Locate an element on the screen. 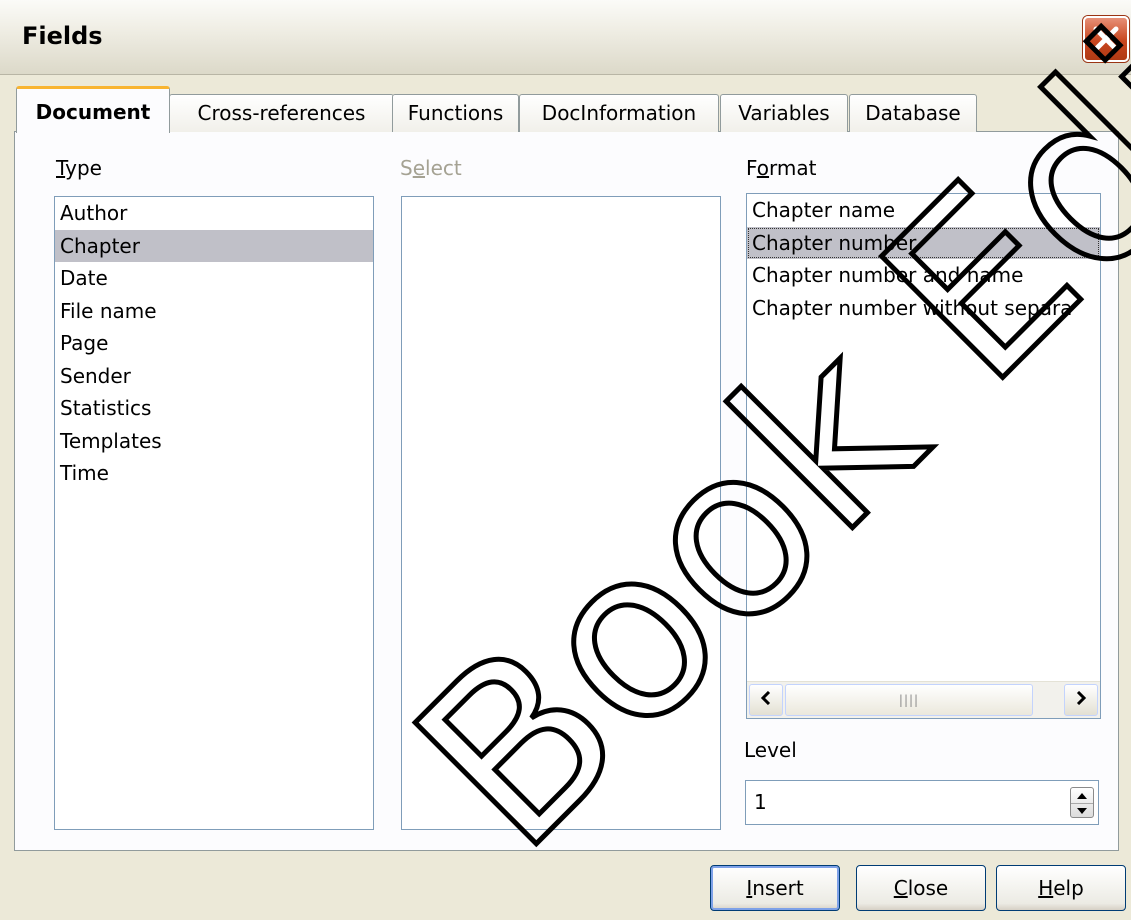  spin-up-down-icon is located at coordinates (1082, 802).